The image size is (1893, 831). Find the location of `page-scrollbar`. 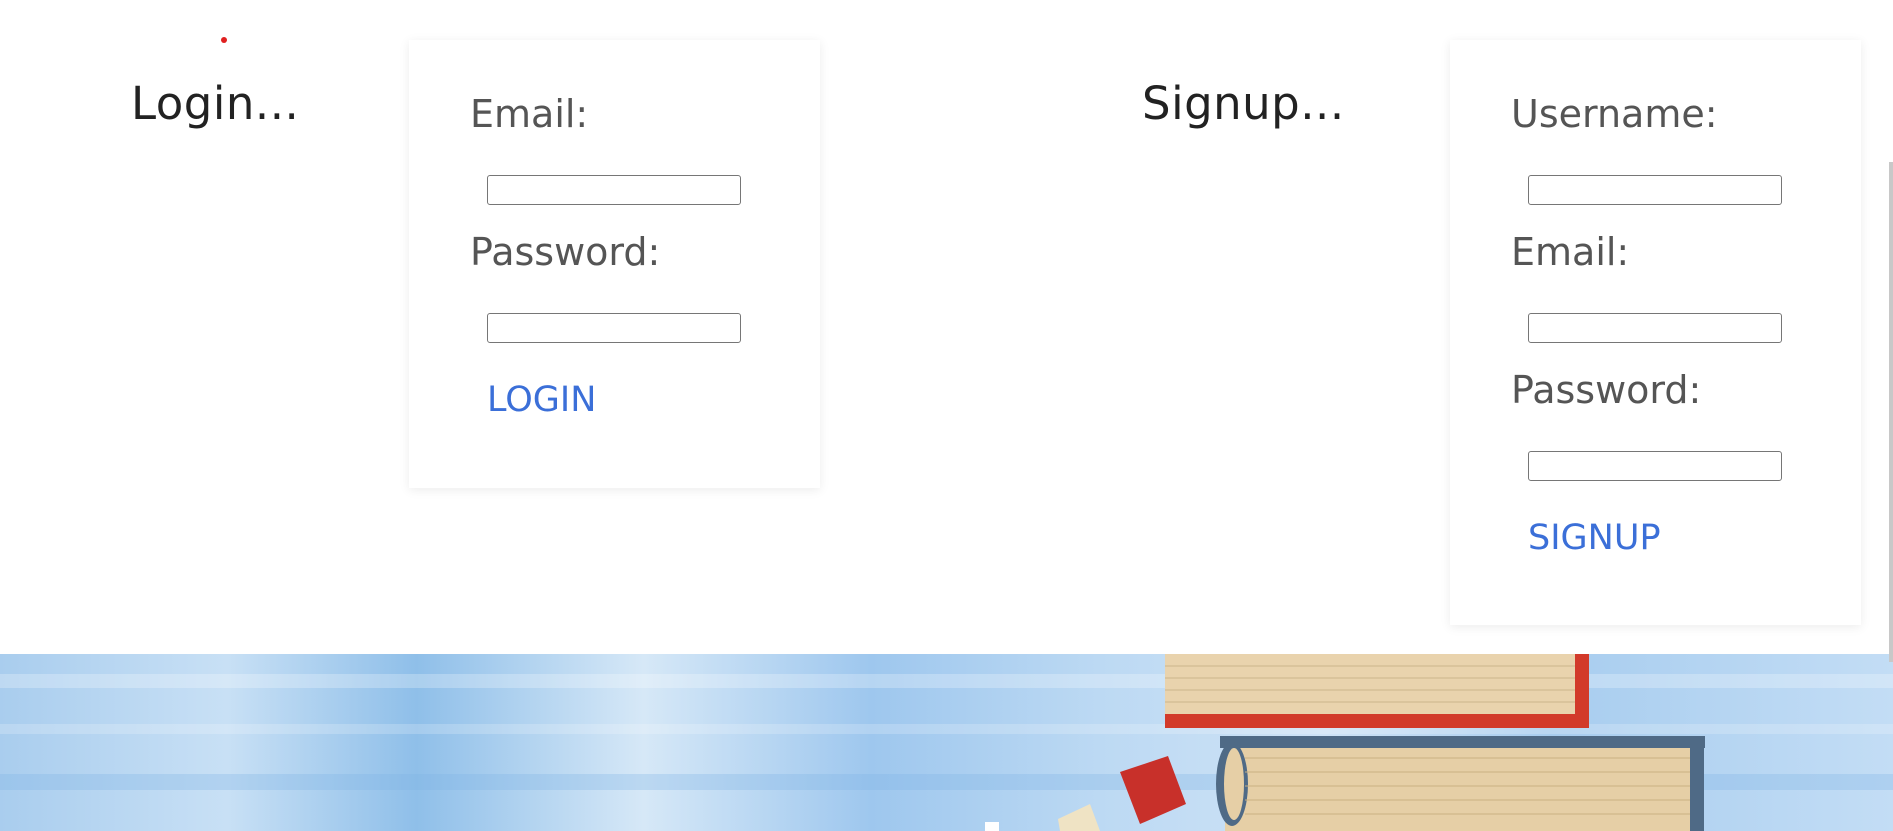

page-scrollbar is located at coordinates (1891, 412).